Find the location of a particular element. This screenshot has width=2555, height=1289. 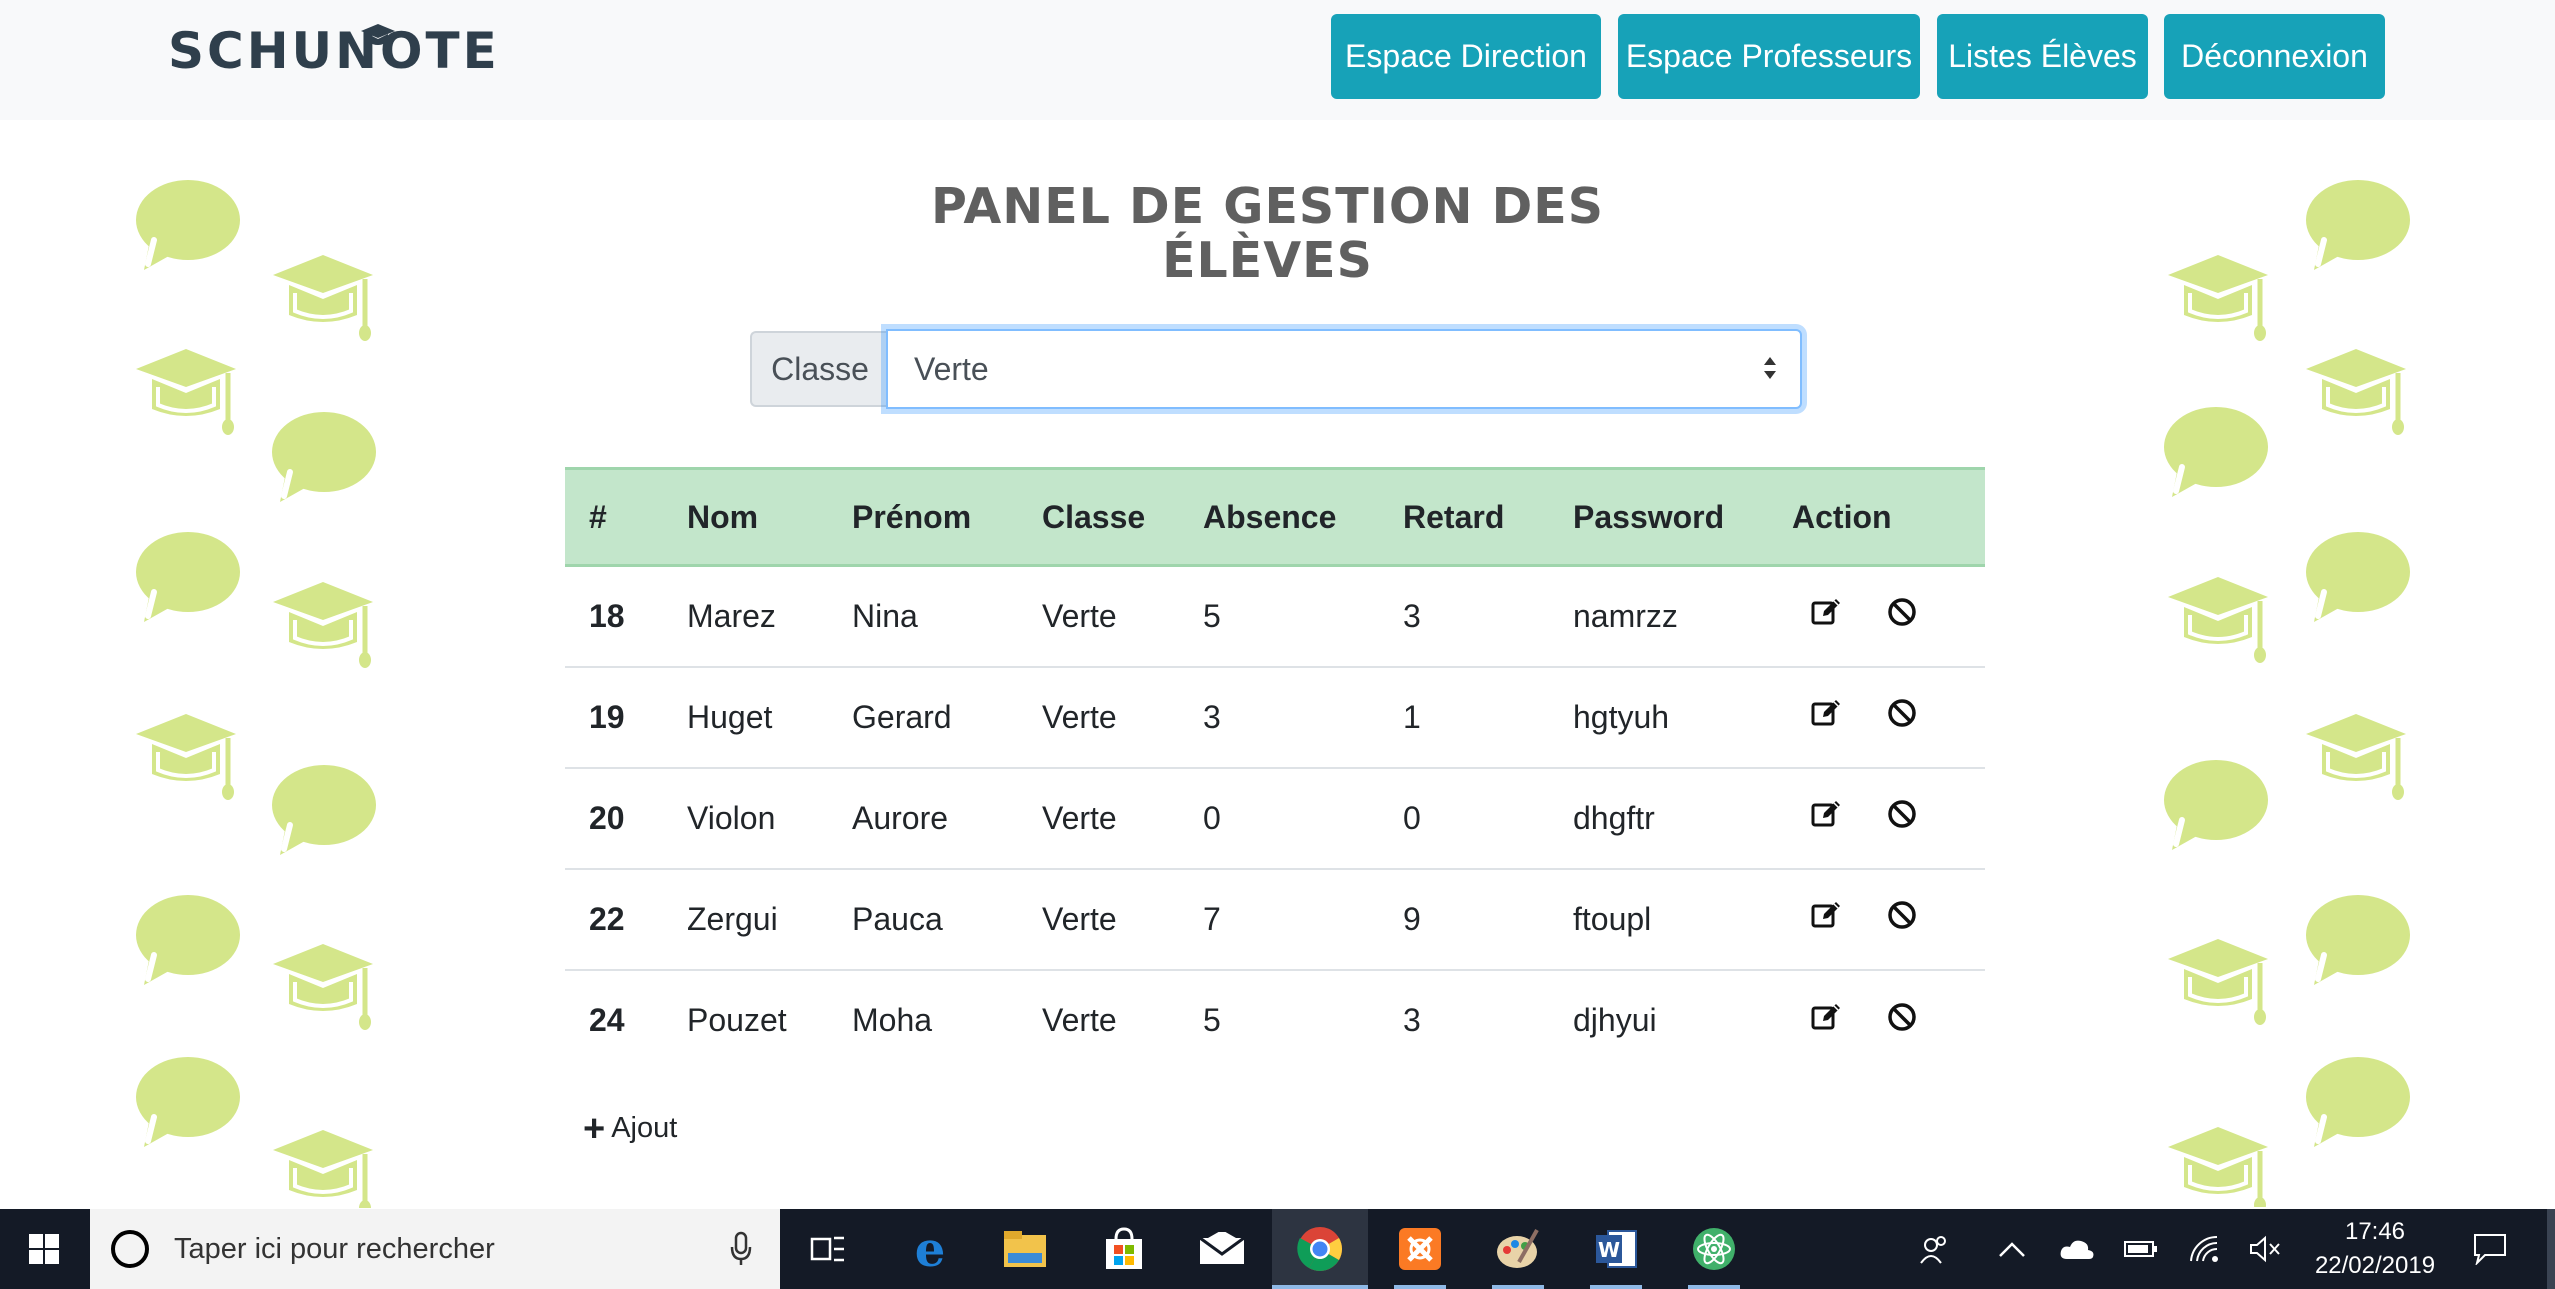

plus-icon: + is located at coordinates (594, 1128).